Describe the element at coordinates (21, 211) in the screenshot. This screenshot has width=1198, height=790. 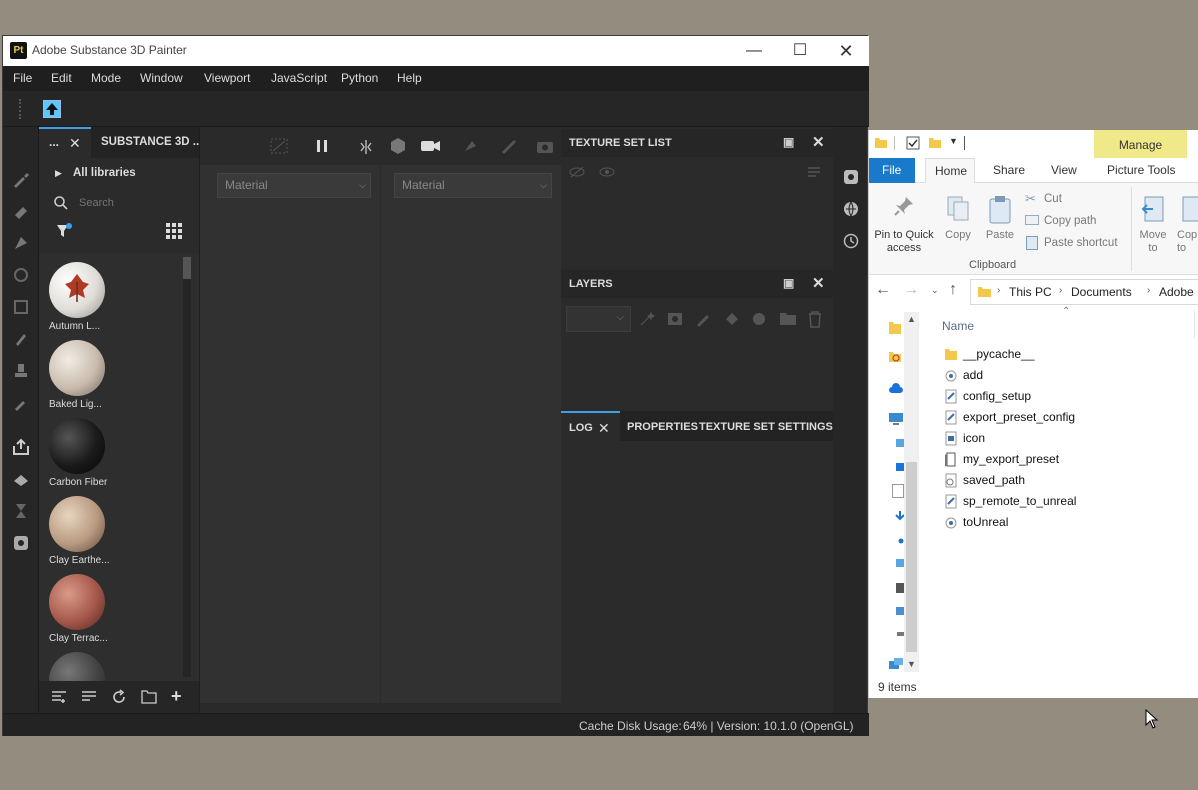
I see `eraser-icon` at that location.